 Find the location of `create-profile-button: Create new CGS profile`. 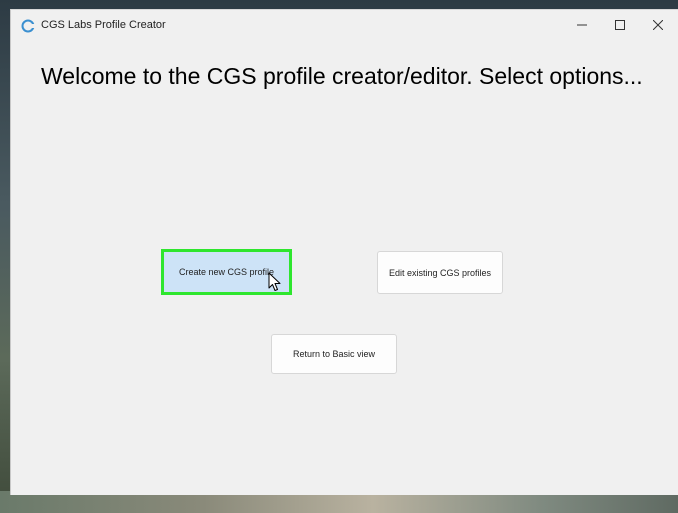

create-profile-button: Create new CGS profile is located at coordinates (226, 272).